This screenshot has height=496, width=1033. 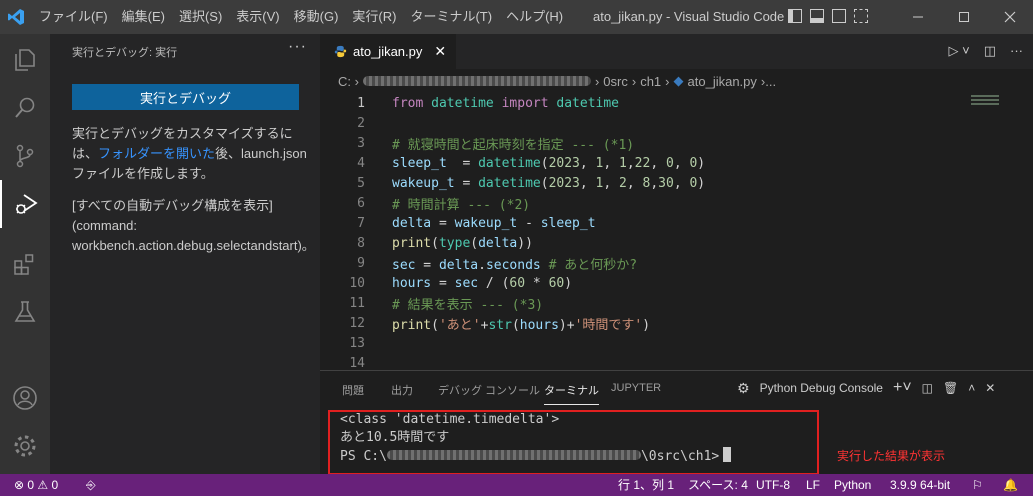 What do you see at coordinates (920, 485) in the screenshot?
I see `python-interpreter-status: 3.9.9 64-bit` at bounding box center [920, 485].